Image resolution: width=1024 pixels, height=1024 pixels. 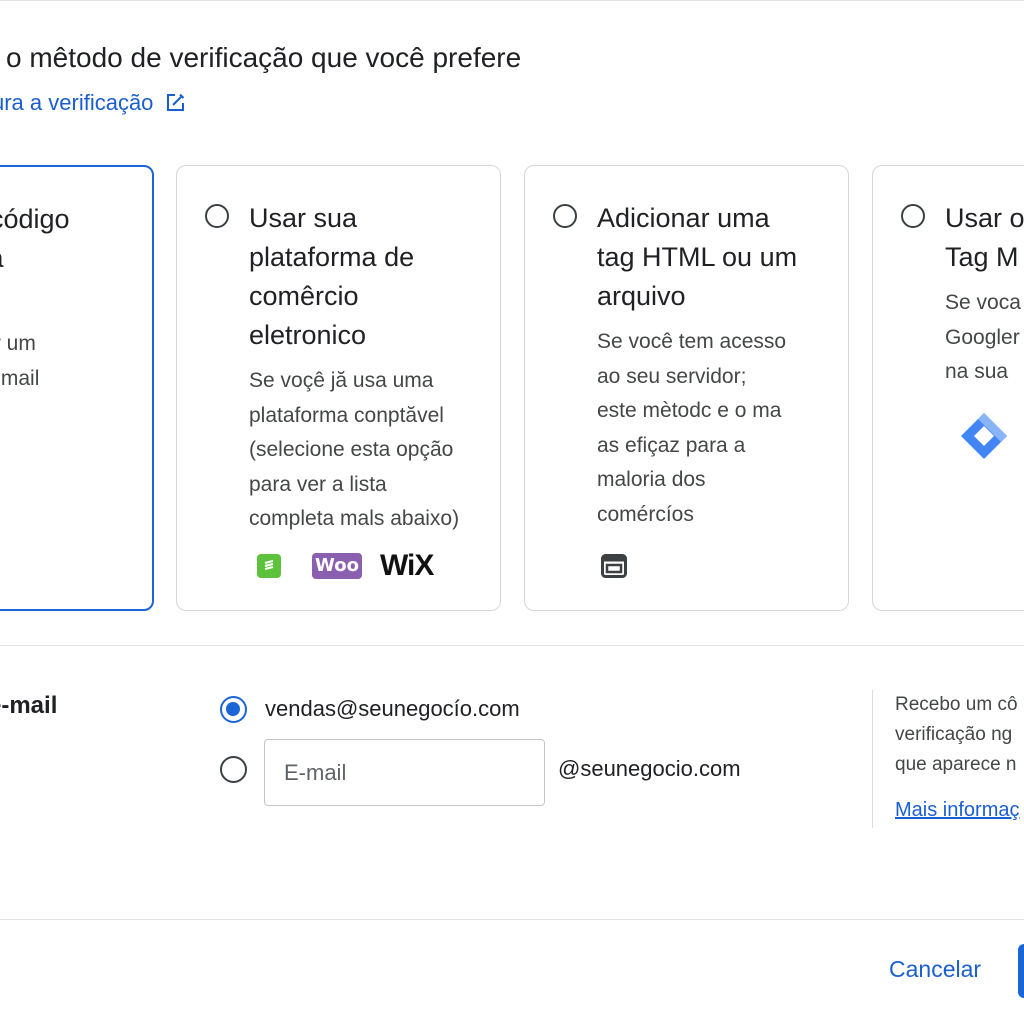 I want to click on card-desc-line: Se voçê jă usa uma, so click(x=341, y=380).